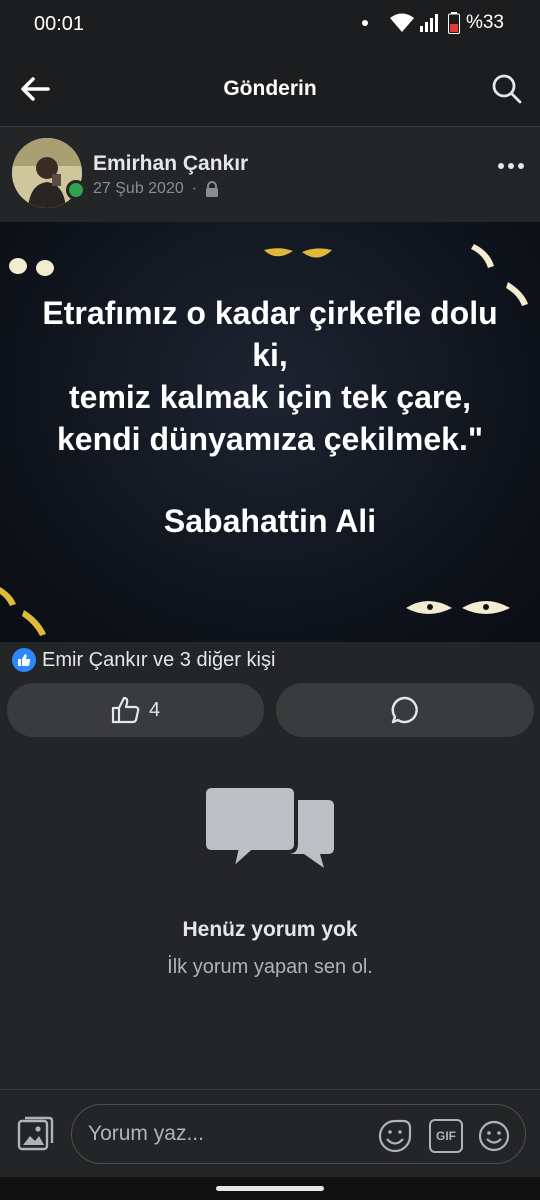 This screenshot has width=540, height=1200. Describe the element at coordinates (494, 1136) in the screenshot. I see `emoji-icon` at that location.